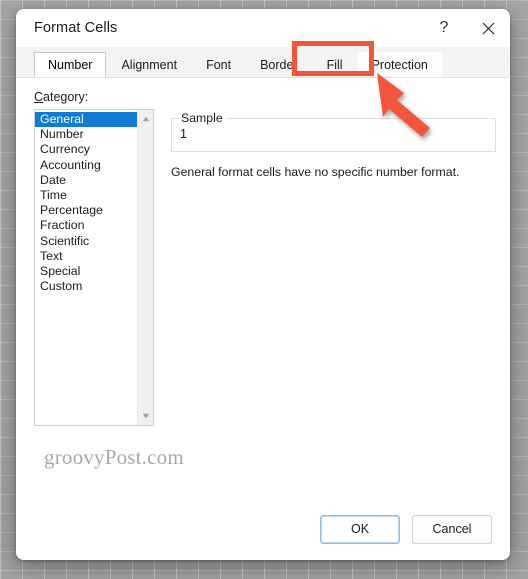  I want to click on list-item: Date, so click(86, 180).